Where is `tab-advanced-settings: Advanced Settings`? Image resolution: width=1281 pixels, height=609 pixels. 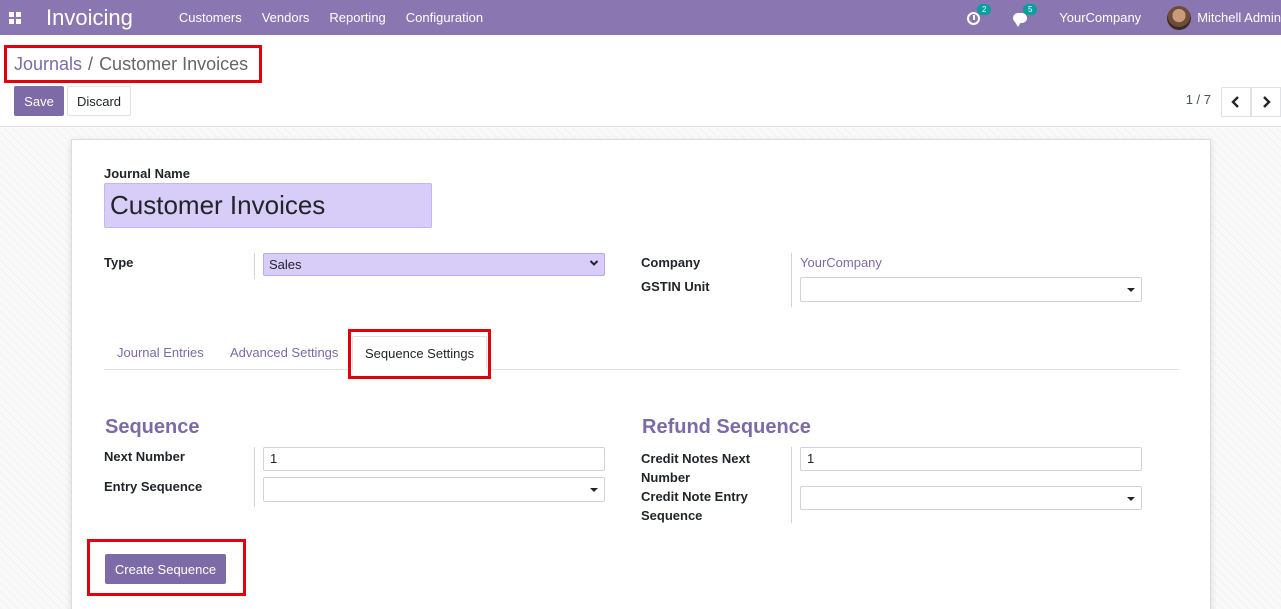 tab-advanced-settings: Advanced Settings is located at coordinates (284, 353).